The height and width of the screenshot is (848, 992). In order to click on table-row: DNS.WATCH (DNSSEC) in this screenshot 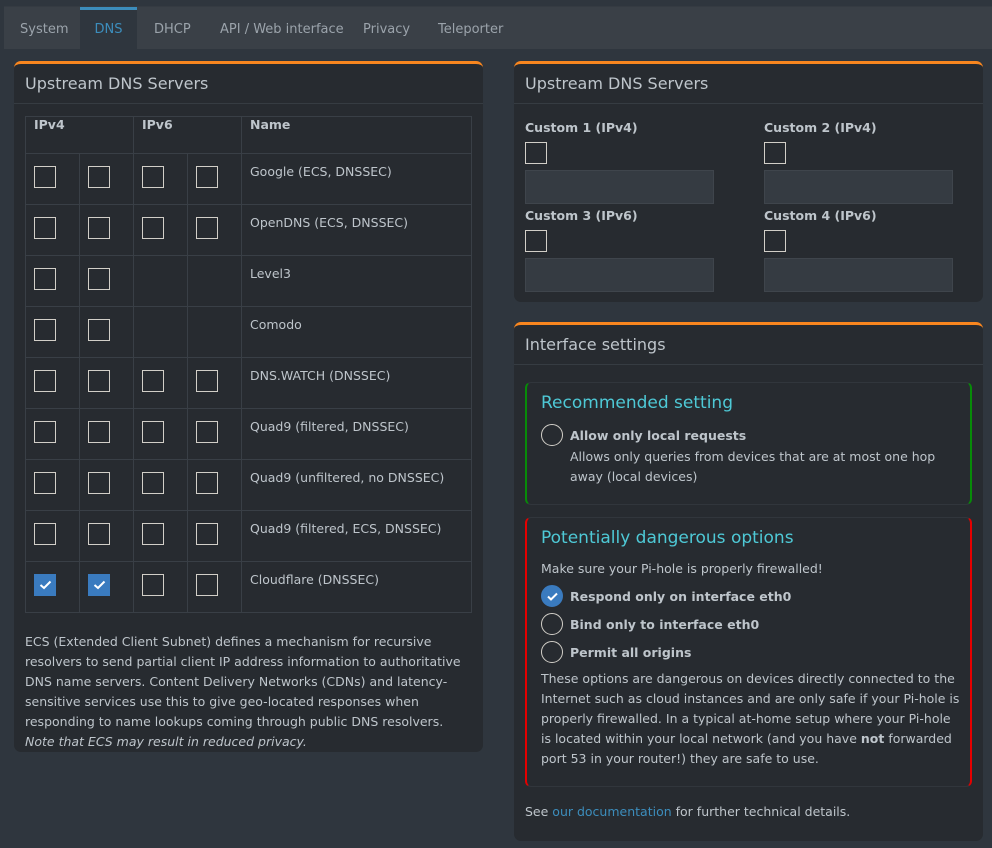, I will do `click(248, 383)`.